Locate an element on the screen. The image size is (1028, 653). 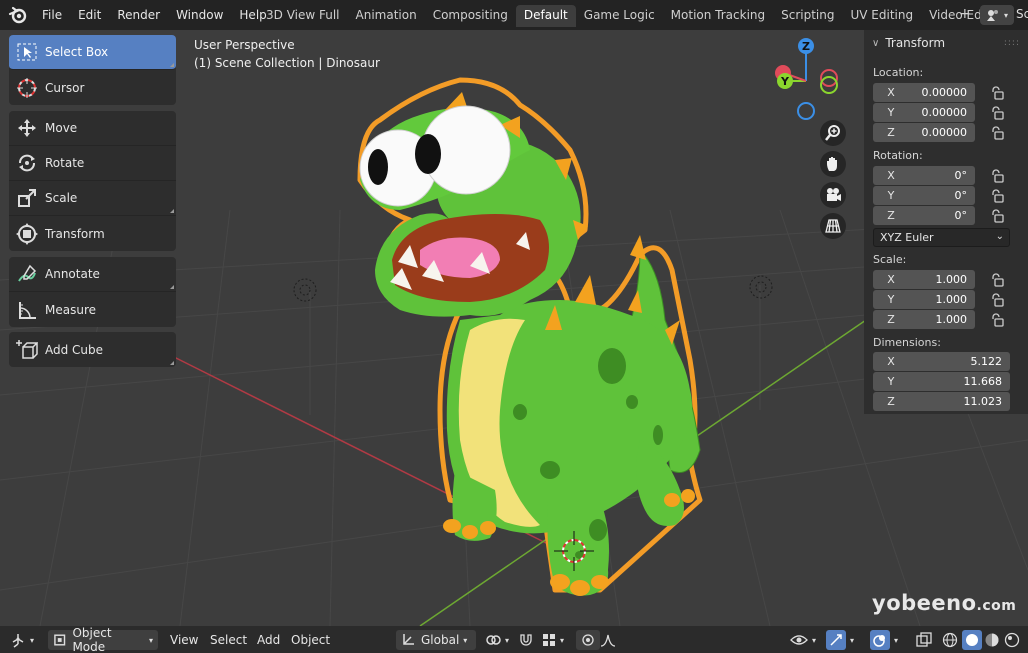
tab-3d-view-full: 3D View Full is located at coordinates (303, 16).